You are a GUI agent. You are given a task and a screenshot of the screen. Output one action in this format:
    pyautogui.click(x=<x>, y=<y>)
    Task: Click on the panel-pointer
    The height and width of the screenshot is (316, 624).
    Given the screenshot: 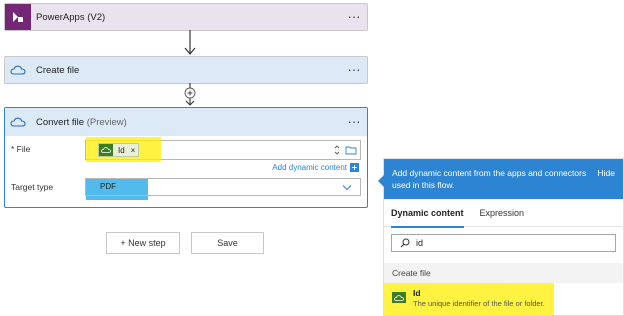 What is the action you would take?
    pyautogui.click(x=381, y=181)
    